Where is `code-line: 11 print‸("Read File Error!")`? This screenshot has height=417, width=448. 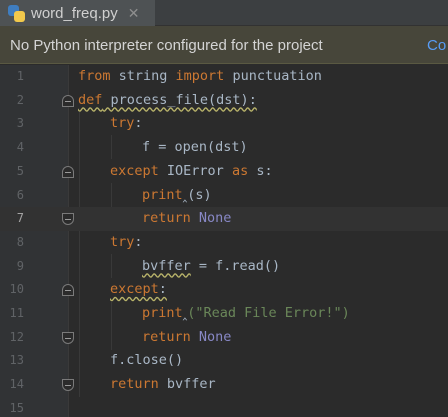
code-line: 11 print‸("Read File Error!") is located at coordinates (224, 314).